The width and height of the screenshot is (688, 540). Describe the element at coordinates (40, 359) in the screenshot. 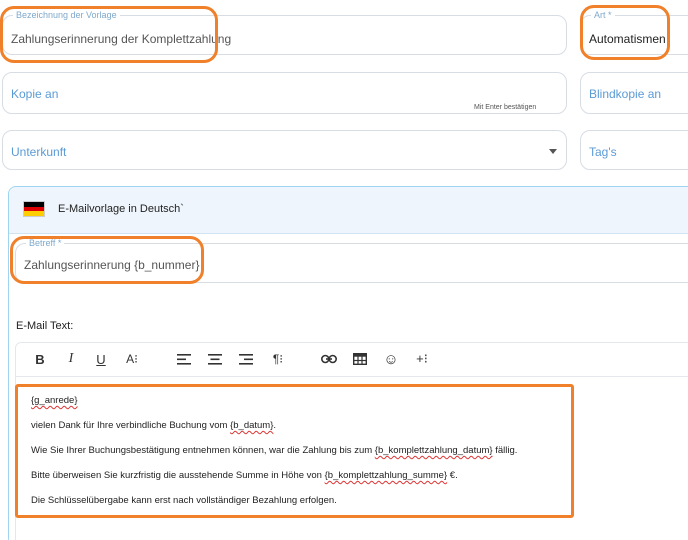

I see `bold-icon: B` at that location.